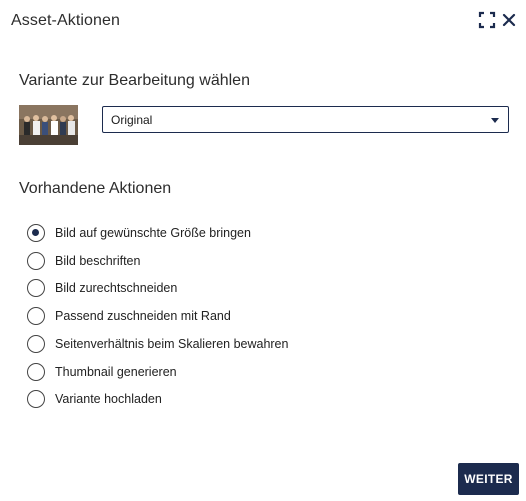  Describe the element at coordinates (143, 316) in the screenshot. I see `radio-label: Passend zuschneiden mit Rand` at that location.